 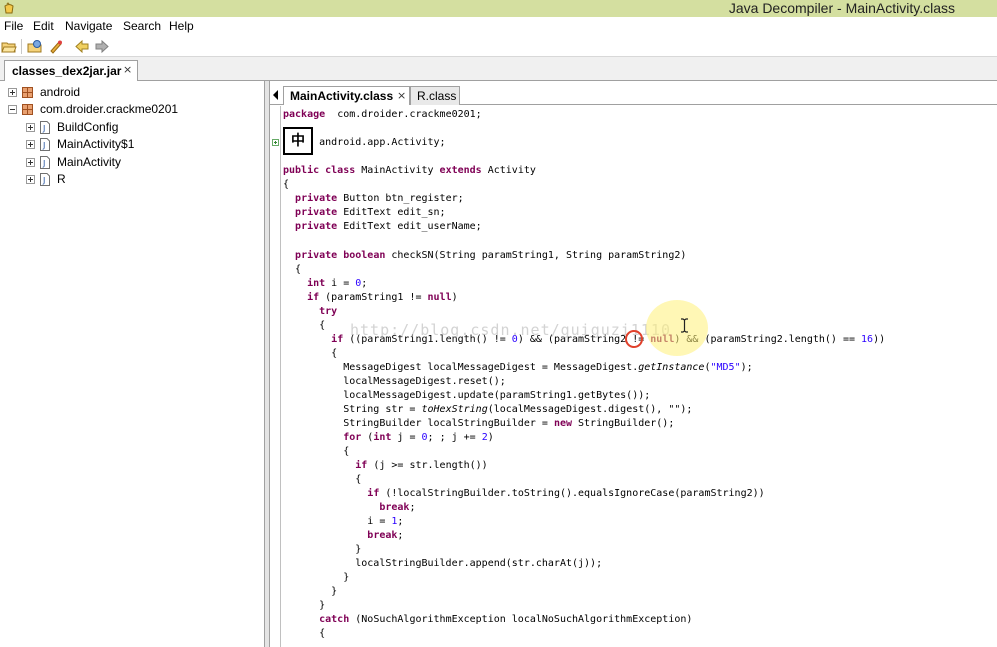 I want to click on tree-node-mainactivity: J MainActivity, so click(x=132, y=162).